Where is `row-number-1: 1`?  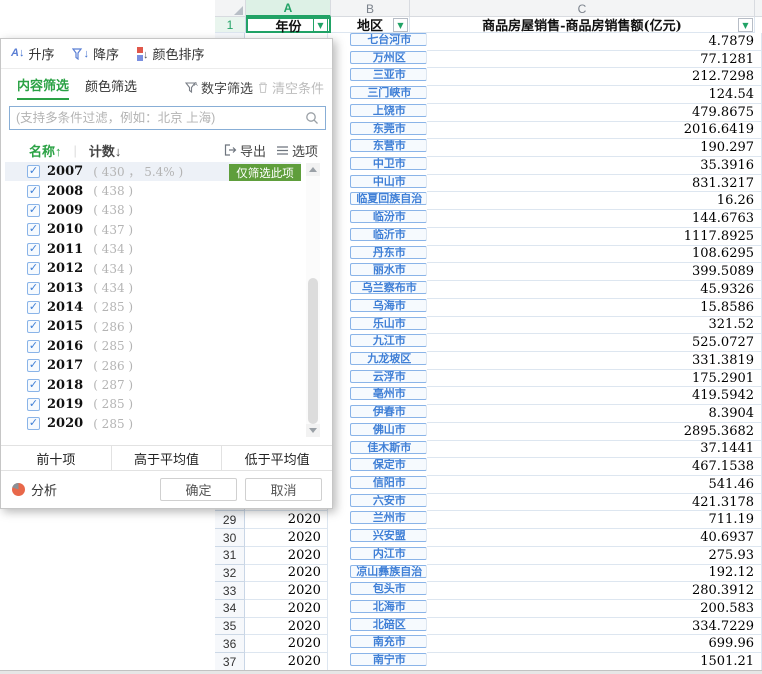
row-number-1: 1 is located at coordinates (230, 25).